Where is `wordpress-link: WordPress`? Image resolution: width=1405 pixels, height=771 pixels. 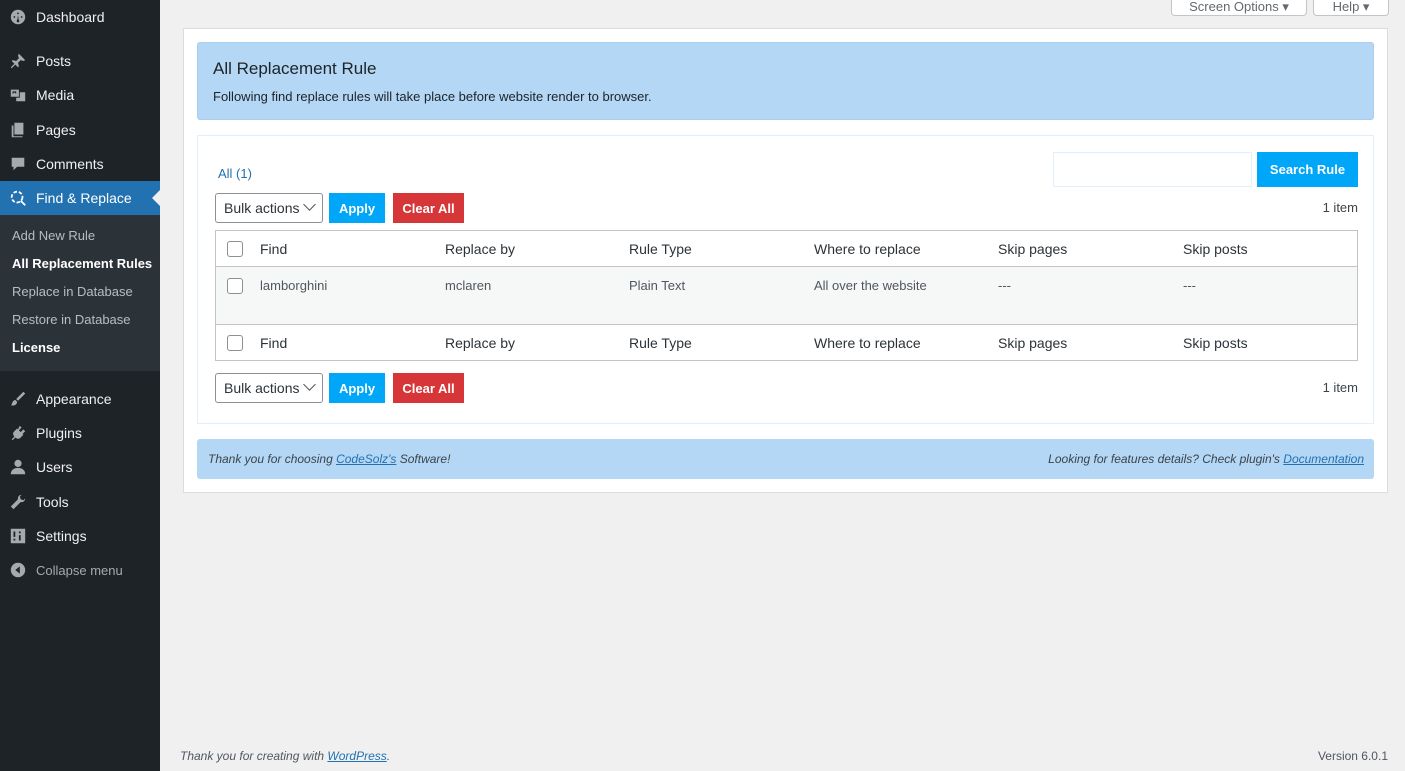 wordpress-link: WordPress is located at coordinates (356, 756).